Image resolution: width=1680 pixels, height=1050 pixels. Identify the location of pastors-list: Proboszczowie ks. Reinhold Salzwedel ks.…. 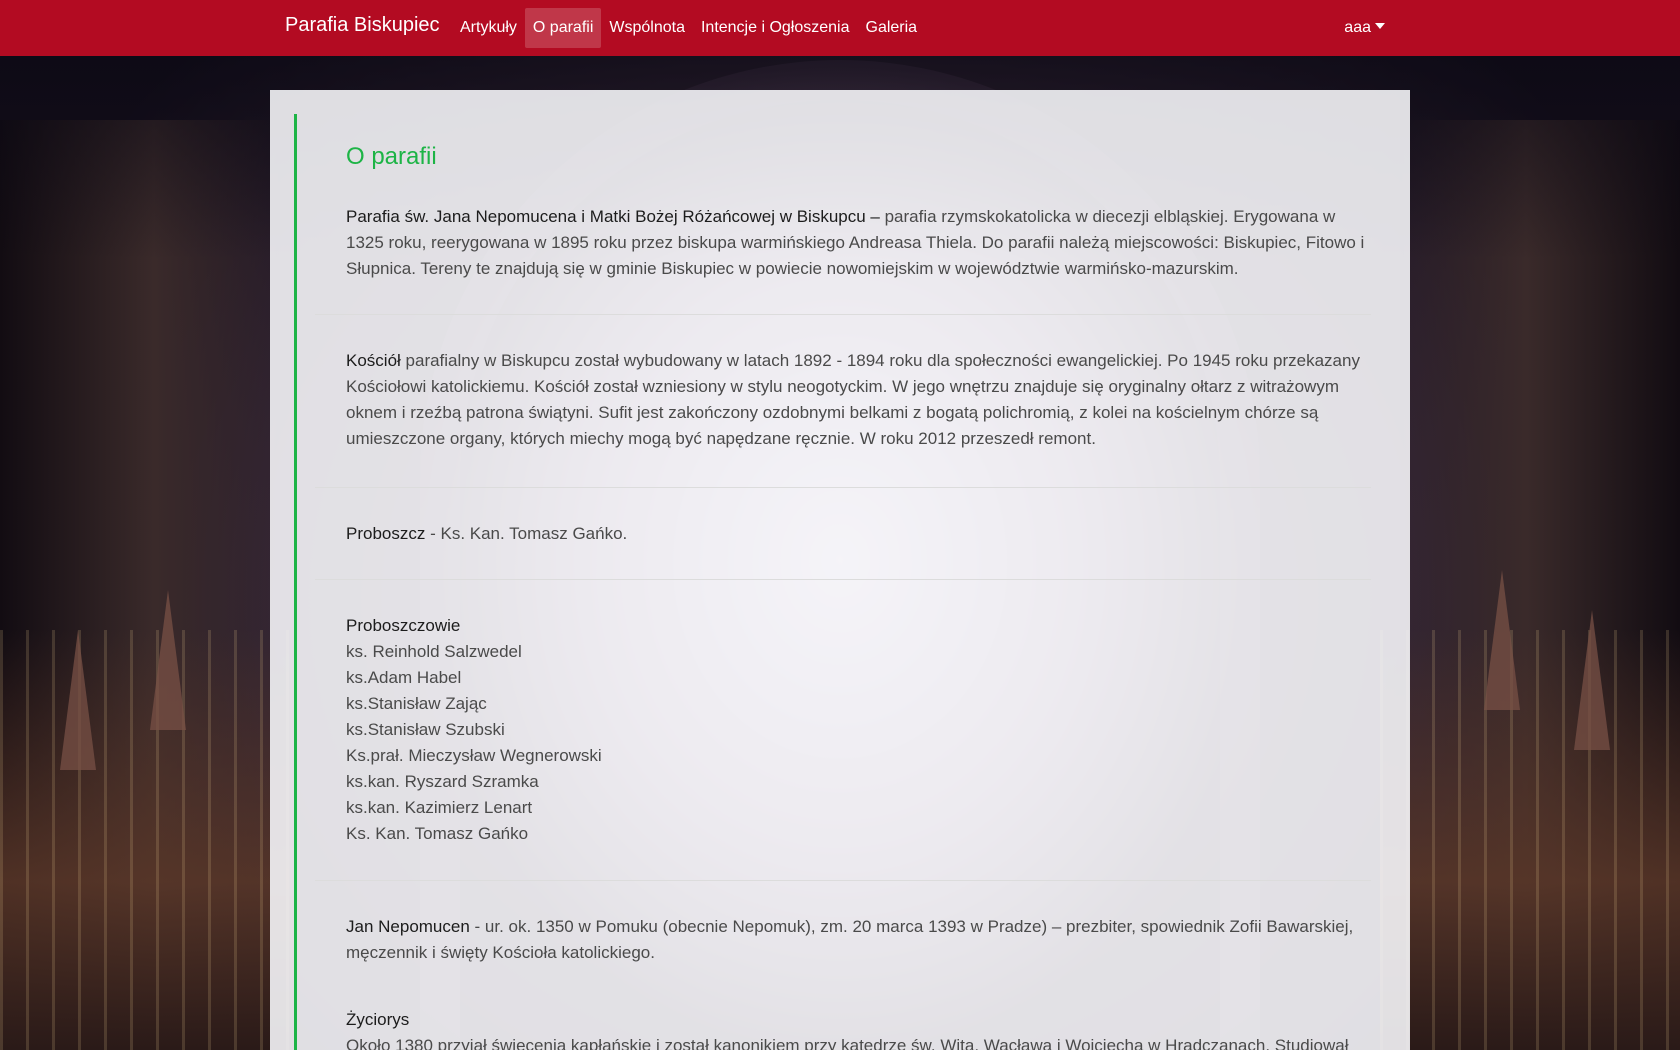
(858, 730).